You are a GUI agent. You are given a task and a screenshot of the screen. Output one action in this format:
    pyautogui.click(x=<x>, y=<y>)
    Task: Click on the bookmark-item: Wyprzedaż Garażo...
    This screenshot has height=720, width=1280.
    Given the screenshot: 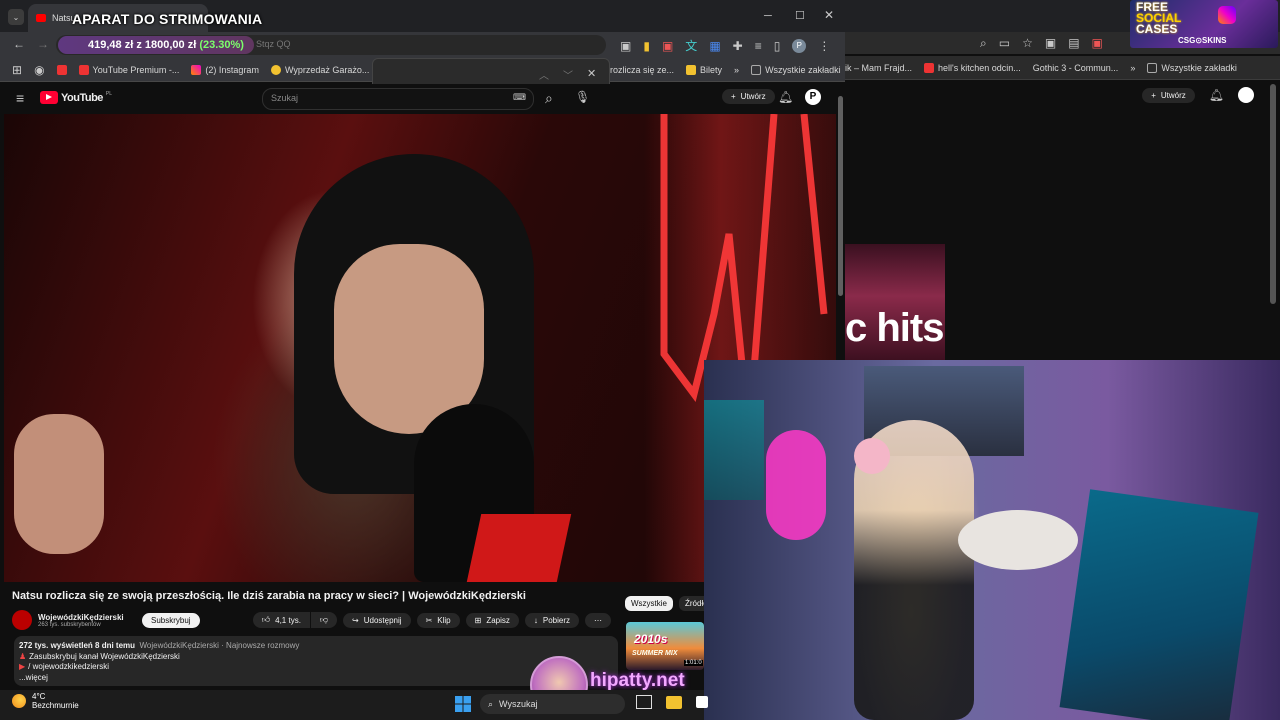 What is the action you would take?
    pyautogui.click(x=319, y=69)
    